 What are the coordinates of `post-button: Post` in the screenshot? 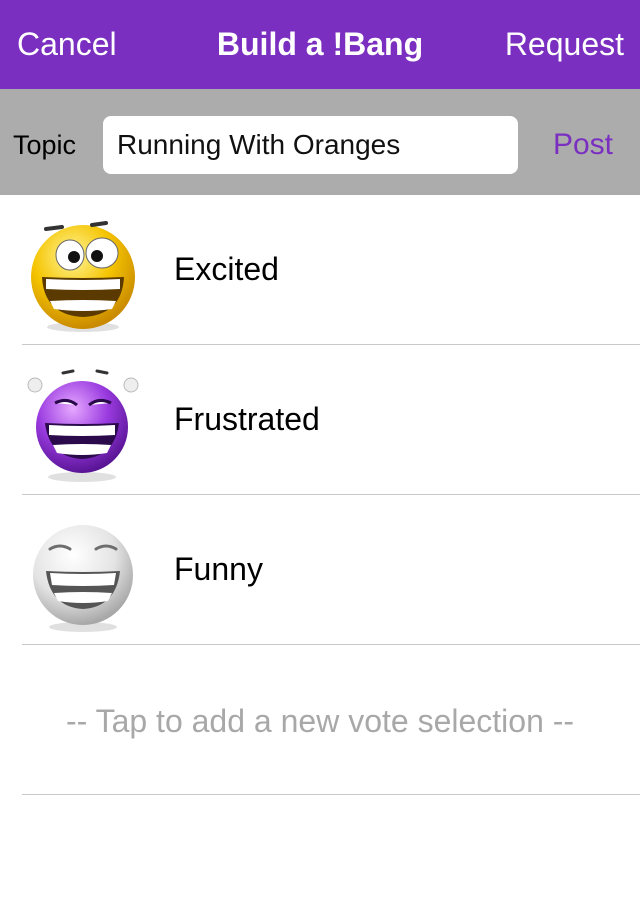 It's located at (583, 145).